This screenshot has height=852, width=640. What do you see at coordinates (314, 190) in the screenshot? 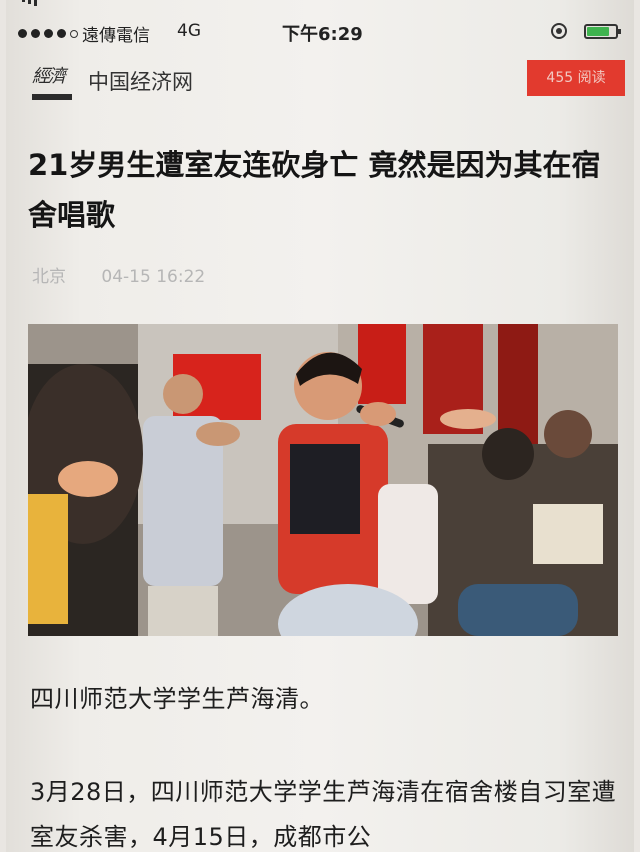
I see `article-title: 21岁男生遭室友连砍身亡 竟然是因为其在宿舍唱歌` at bounding box center [314, 190].